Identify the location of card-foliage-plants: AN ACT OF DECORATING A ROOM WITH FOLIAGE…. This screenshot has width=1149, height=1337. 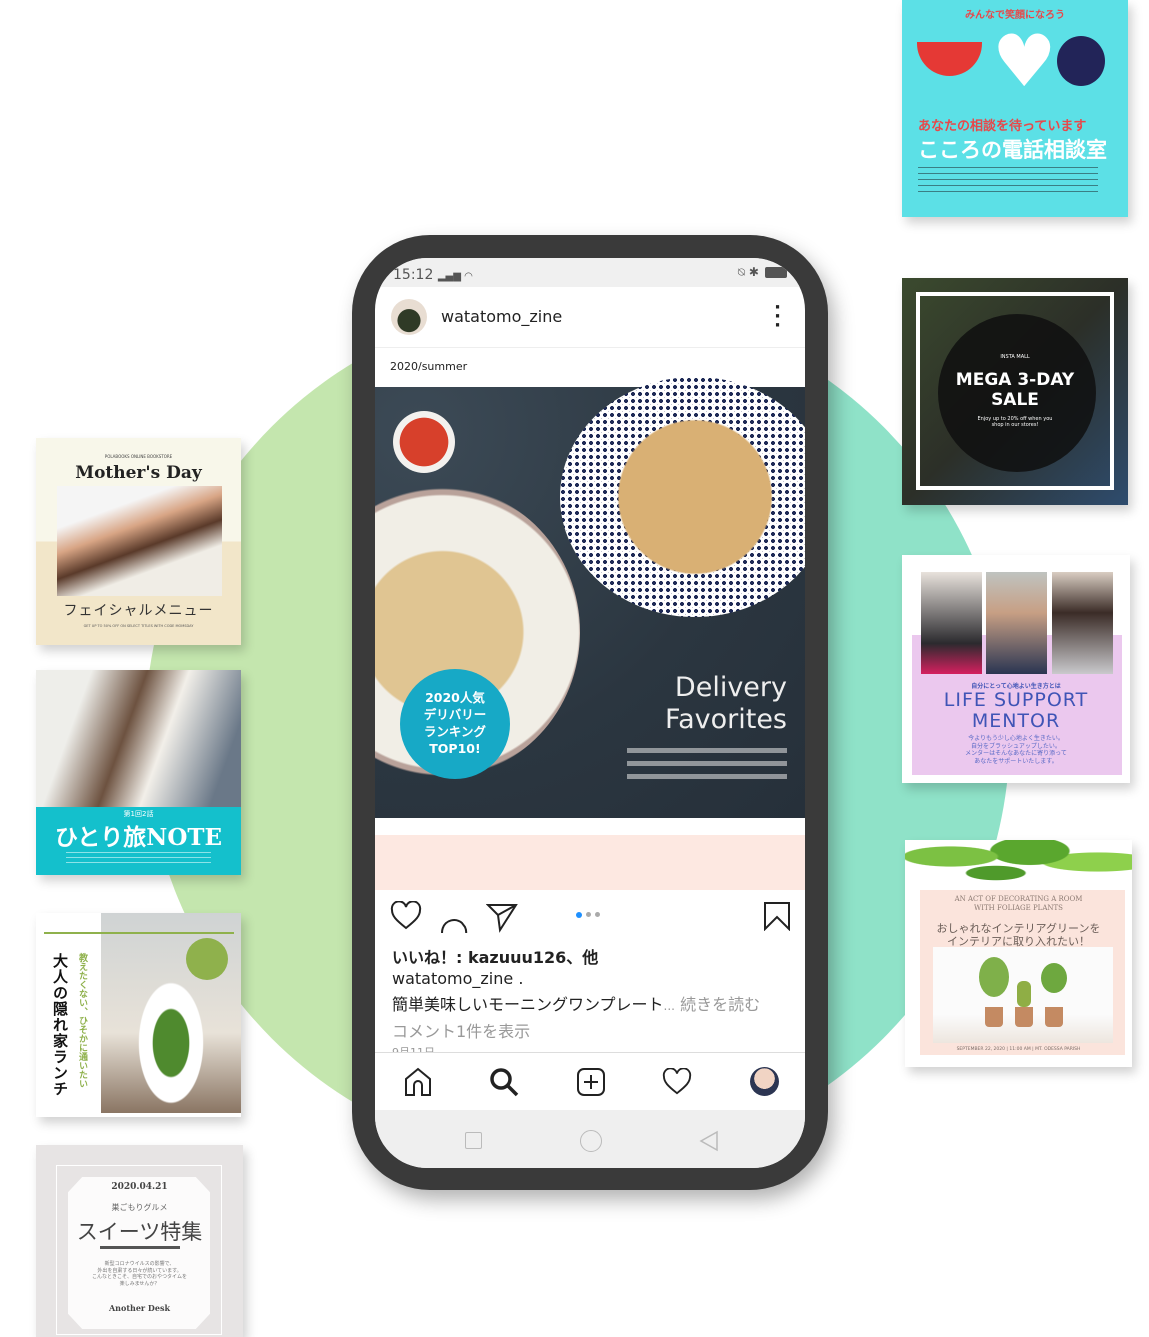
(1018, 953).